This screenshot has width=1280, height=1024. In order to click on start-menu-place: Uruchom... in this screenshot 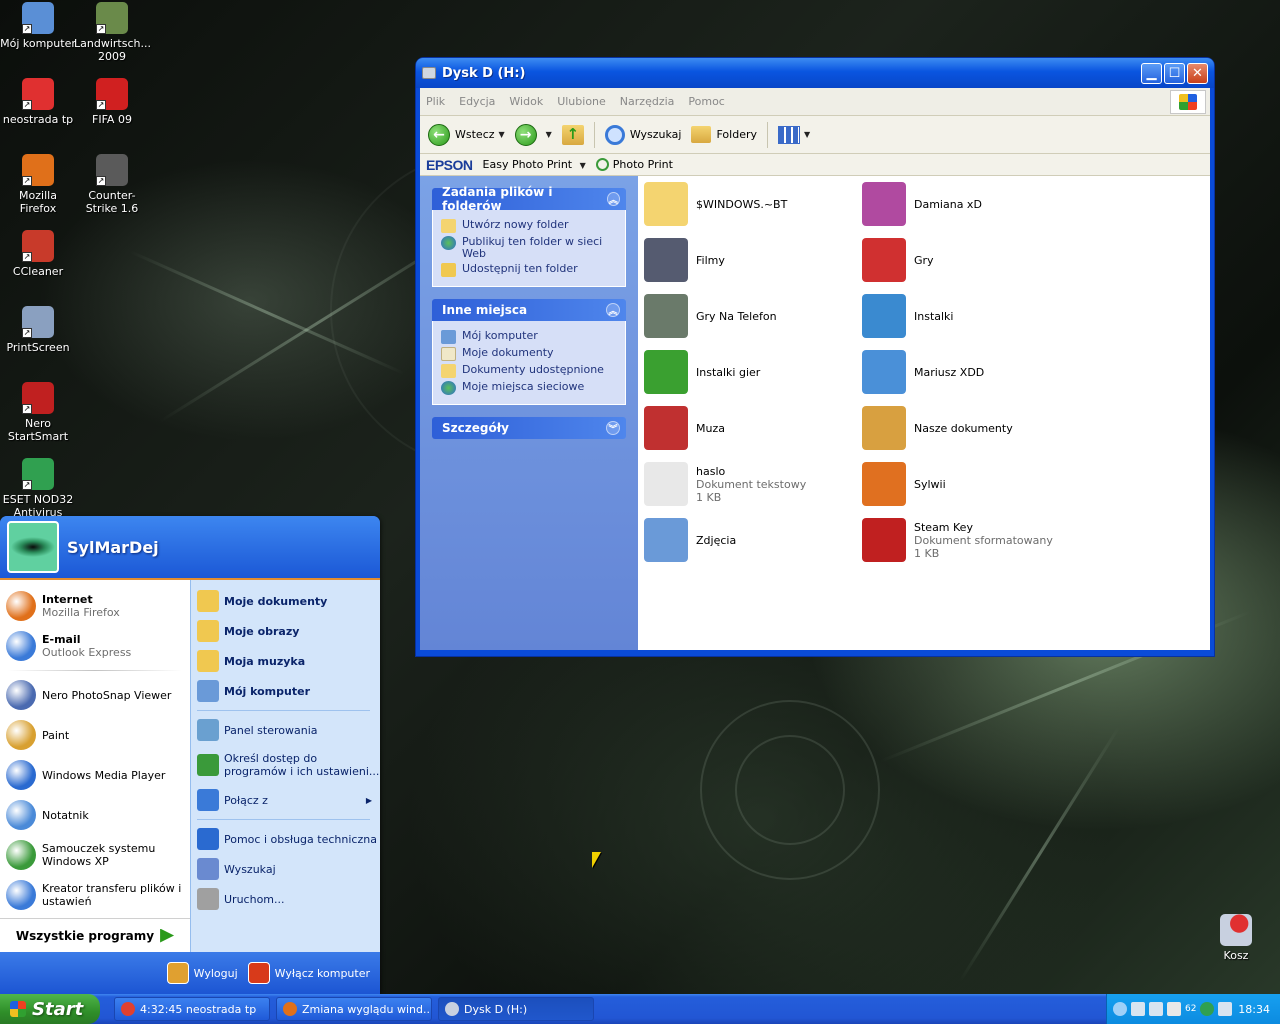, I will do `click(288, 899)`.